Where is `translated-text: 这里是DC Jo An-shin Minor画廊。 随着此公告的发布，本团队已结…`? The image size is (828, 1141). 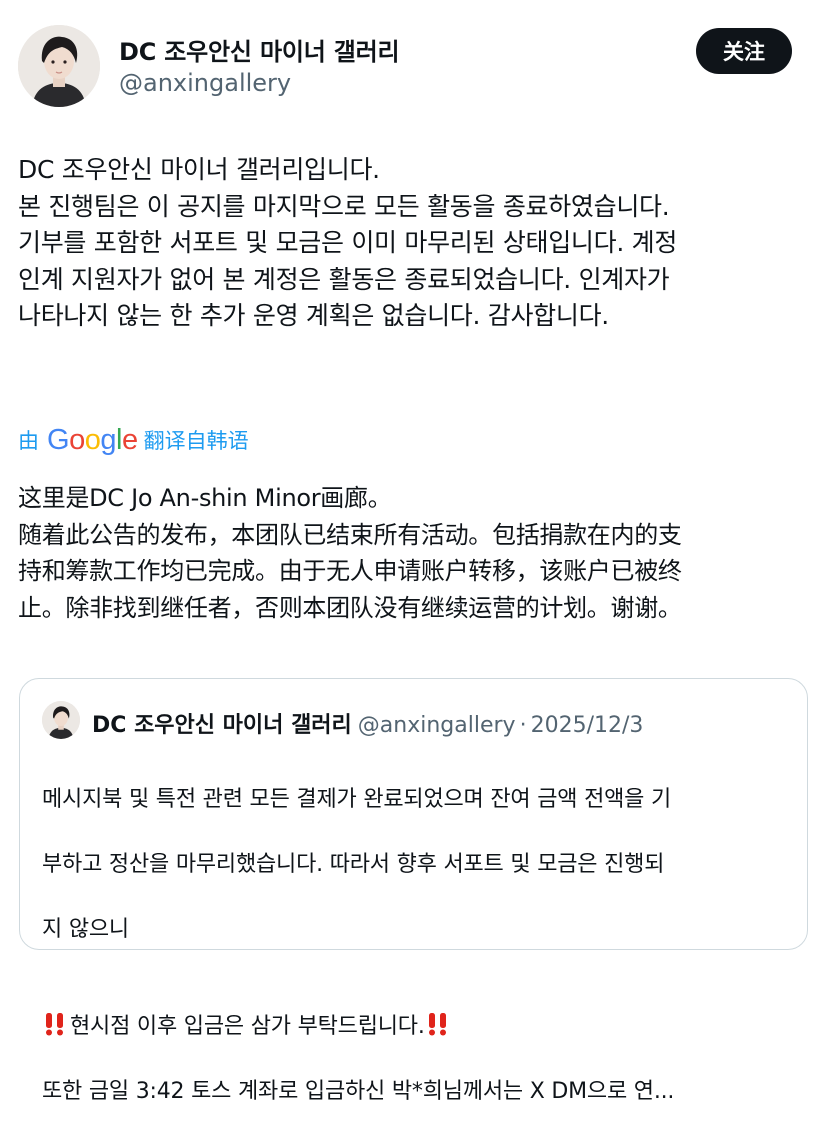 translated-text: 这里是DC Jo An-shin Minor画廊。 随着此公告的发布，本团队已结… is located at coordinates (350, 553).